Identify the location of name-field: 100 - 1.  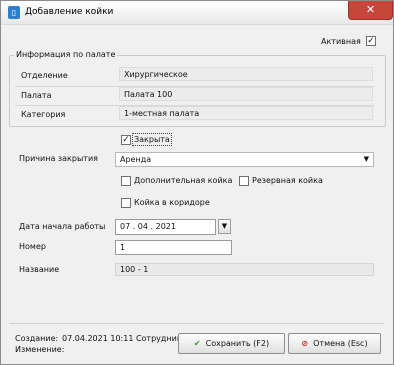
(244, 269).